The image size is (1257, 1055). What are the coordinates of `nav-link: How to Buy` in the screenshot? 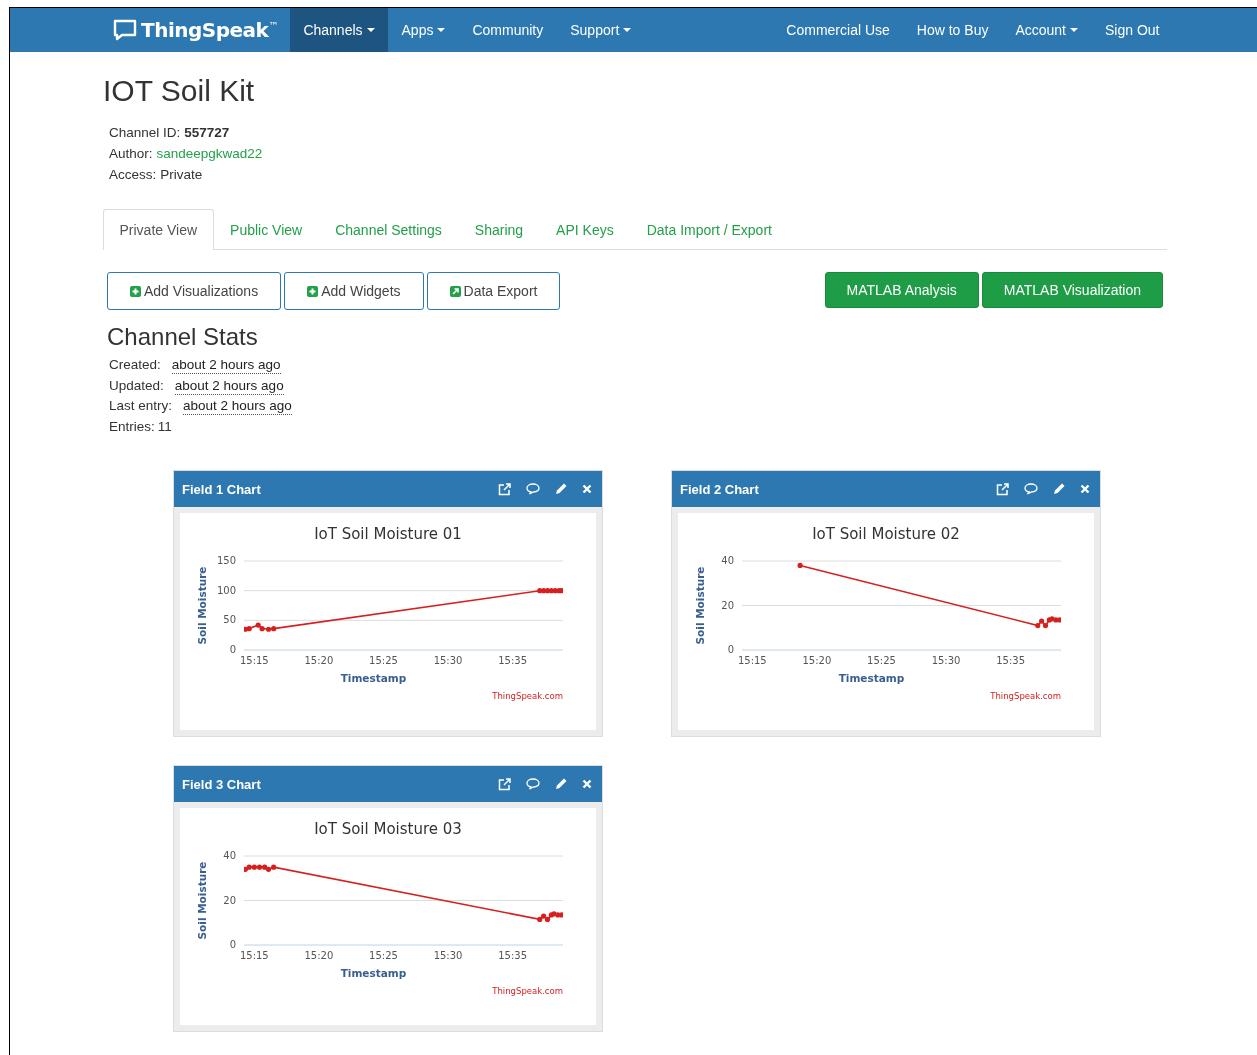 It's located at (952, 30).